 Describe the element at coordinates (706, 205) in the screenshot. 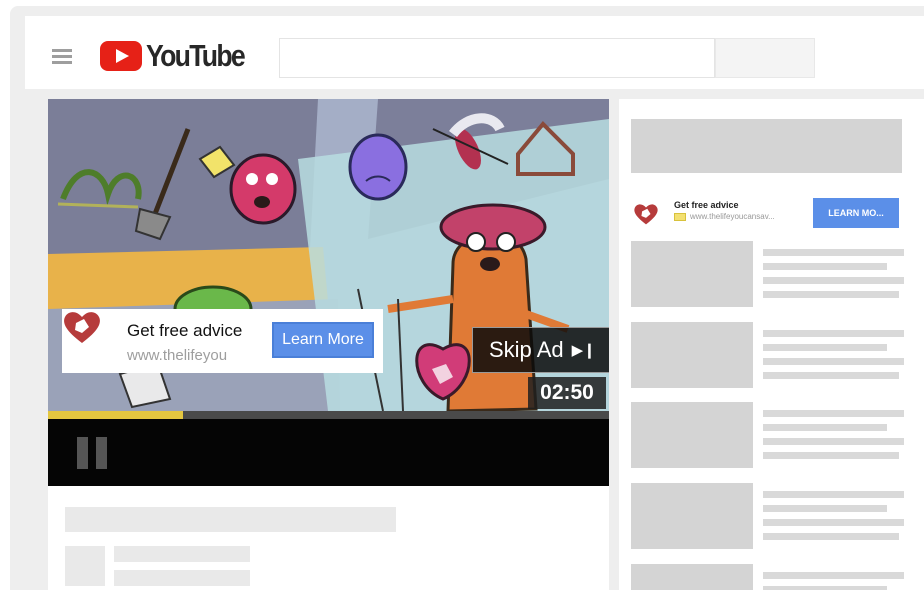

I see `sidebar-ad-title: Get free advice` at that location.